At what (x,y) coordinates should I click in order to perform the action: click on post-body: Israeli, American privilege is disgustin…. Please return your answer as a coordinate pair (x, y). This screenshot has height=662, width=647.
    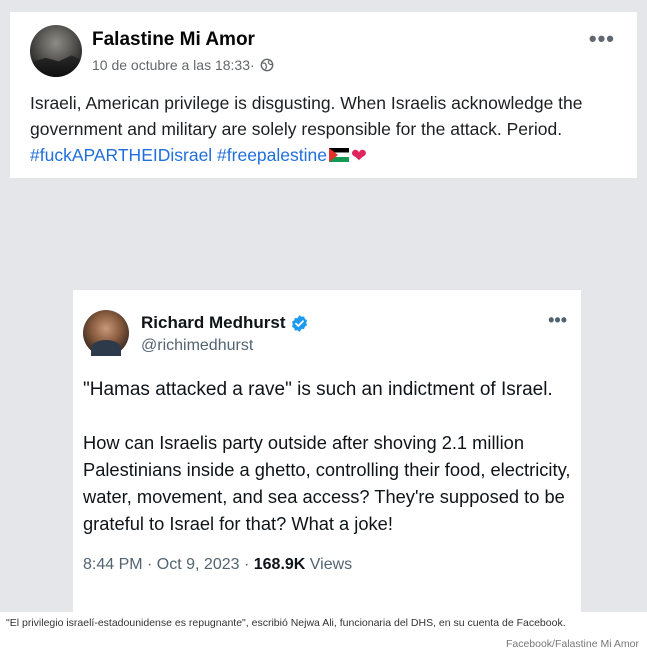
    Looking at the image, I should click on (330, 130).